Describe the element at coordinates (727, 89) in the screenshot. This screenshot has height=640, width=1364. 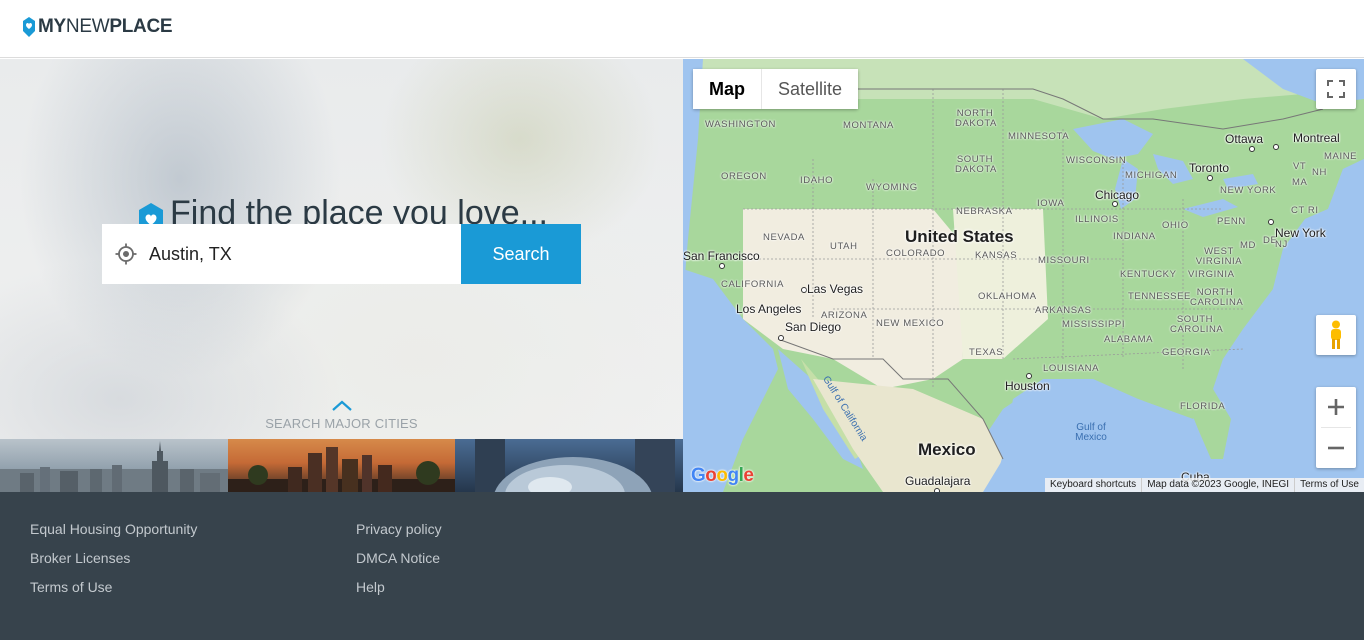
I see `map-type-map-button: Map` at that location.